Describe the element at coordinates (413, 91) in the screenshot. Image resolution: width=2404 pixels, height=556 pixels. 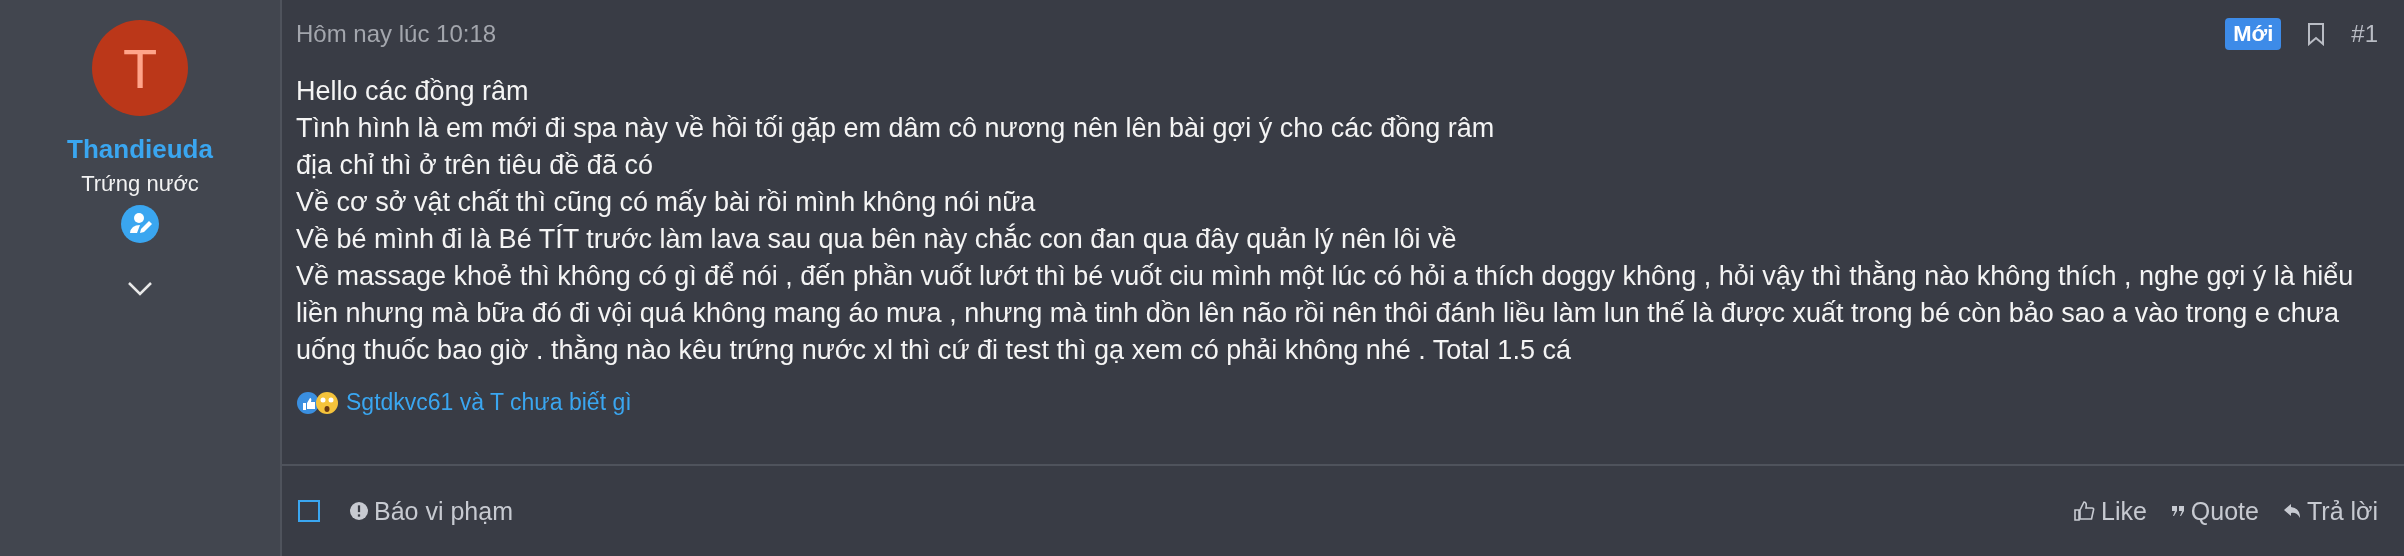
I see `post-text: Hello các đồng râm` at that location.